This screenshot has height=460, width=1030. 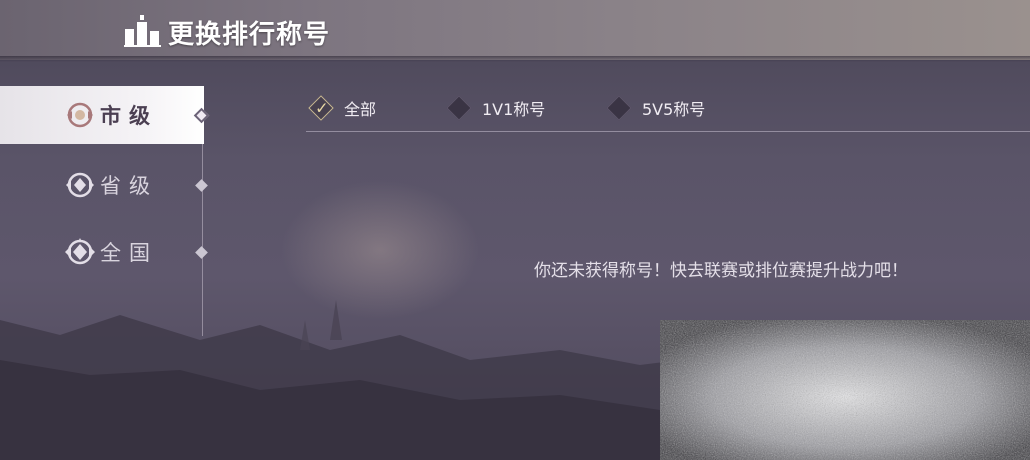 What do you see at coordinates (142, 31) in the screenshot?
I see `ranking-bars-icon` at bounding box center [142, 31].